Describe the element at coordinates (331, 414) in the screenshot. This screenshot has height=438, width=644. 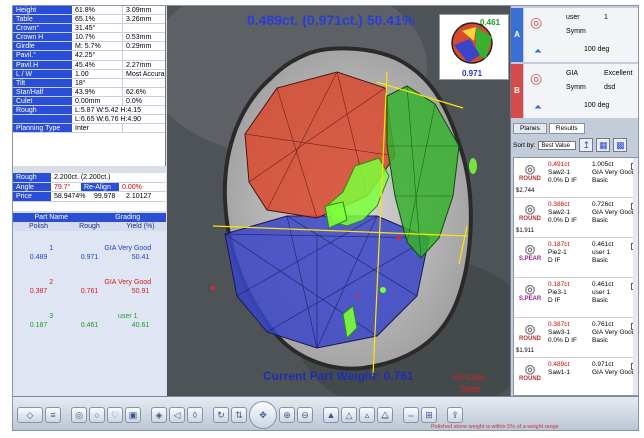
I see `layer1-icon: ▲` at that location.